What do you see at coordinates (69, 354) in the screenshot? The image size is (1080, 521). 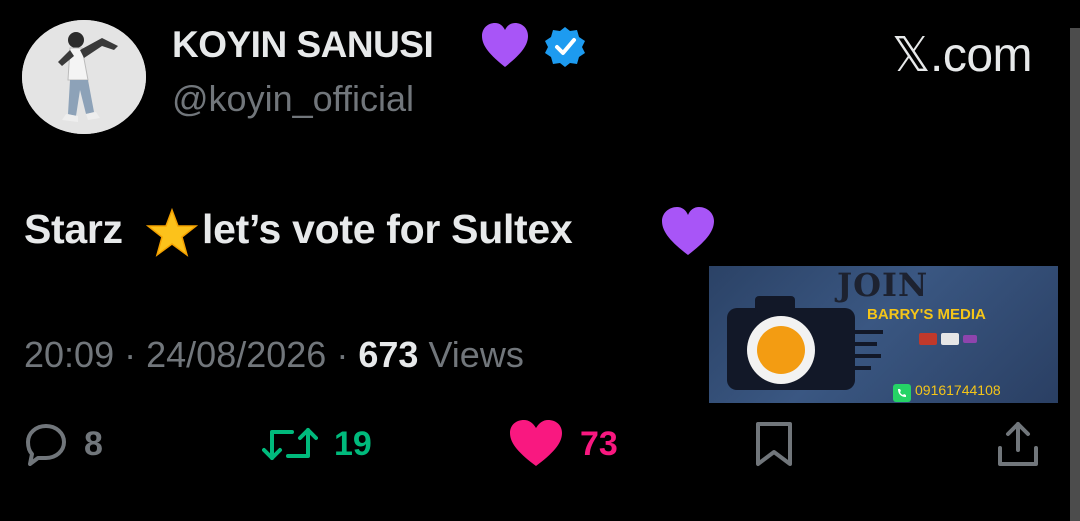 I see `tweet-time: 20:09` at bounding box center [69, 354].